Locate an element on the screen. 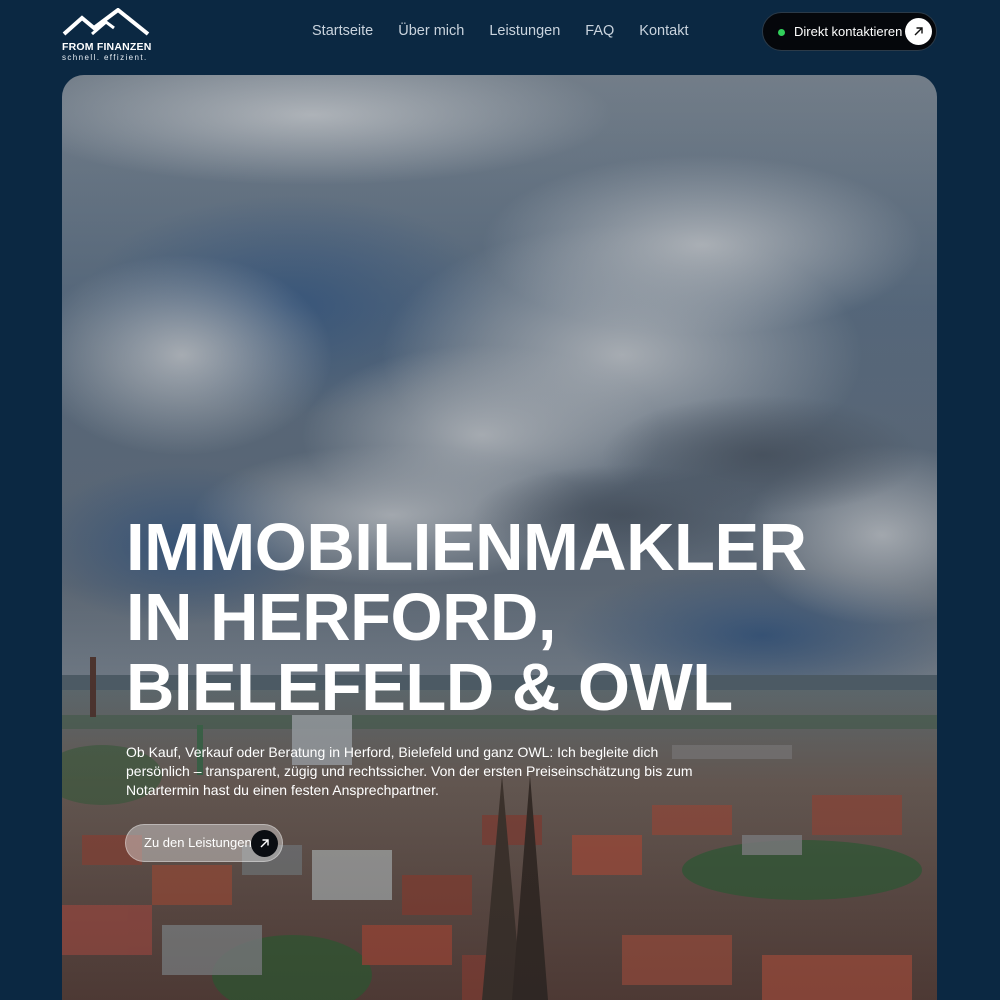 Image resolution: width=1000 pixels, height=1000 pixels. contact-button-label: Direkt kontaktieren is located at coordinates (848, 31).